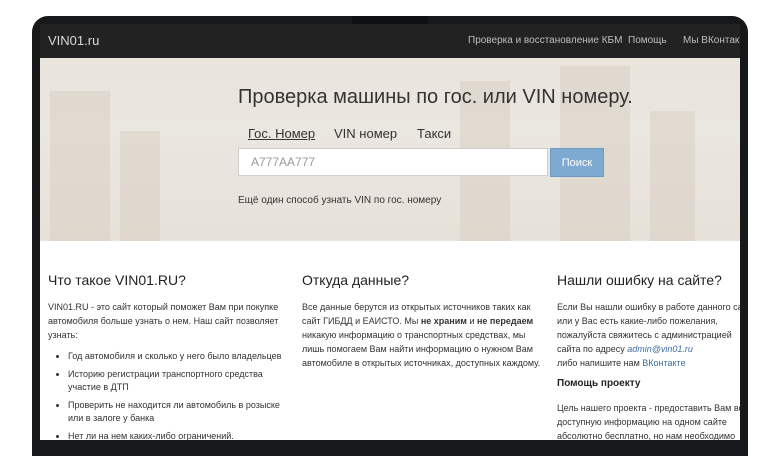  What do you see at coordinates (178, 435) in the screenshot?
I see `list-item: Нет ли на нем каких-либо ограничений.` at bounding box center [178, 435].